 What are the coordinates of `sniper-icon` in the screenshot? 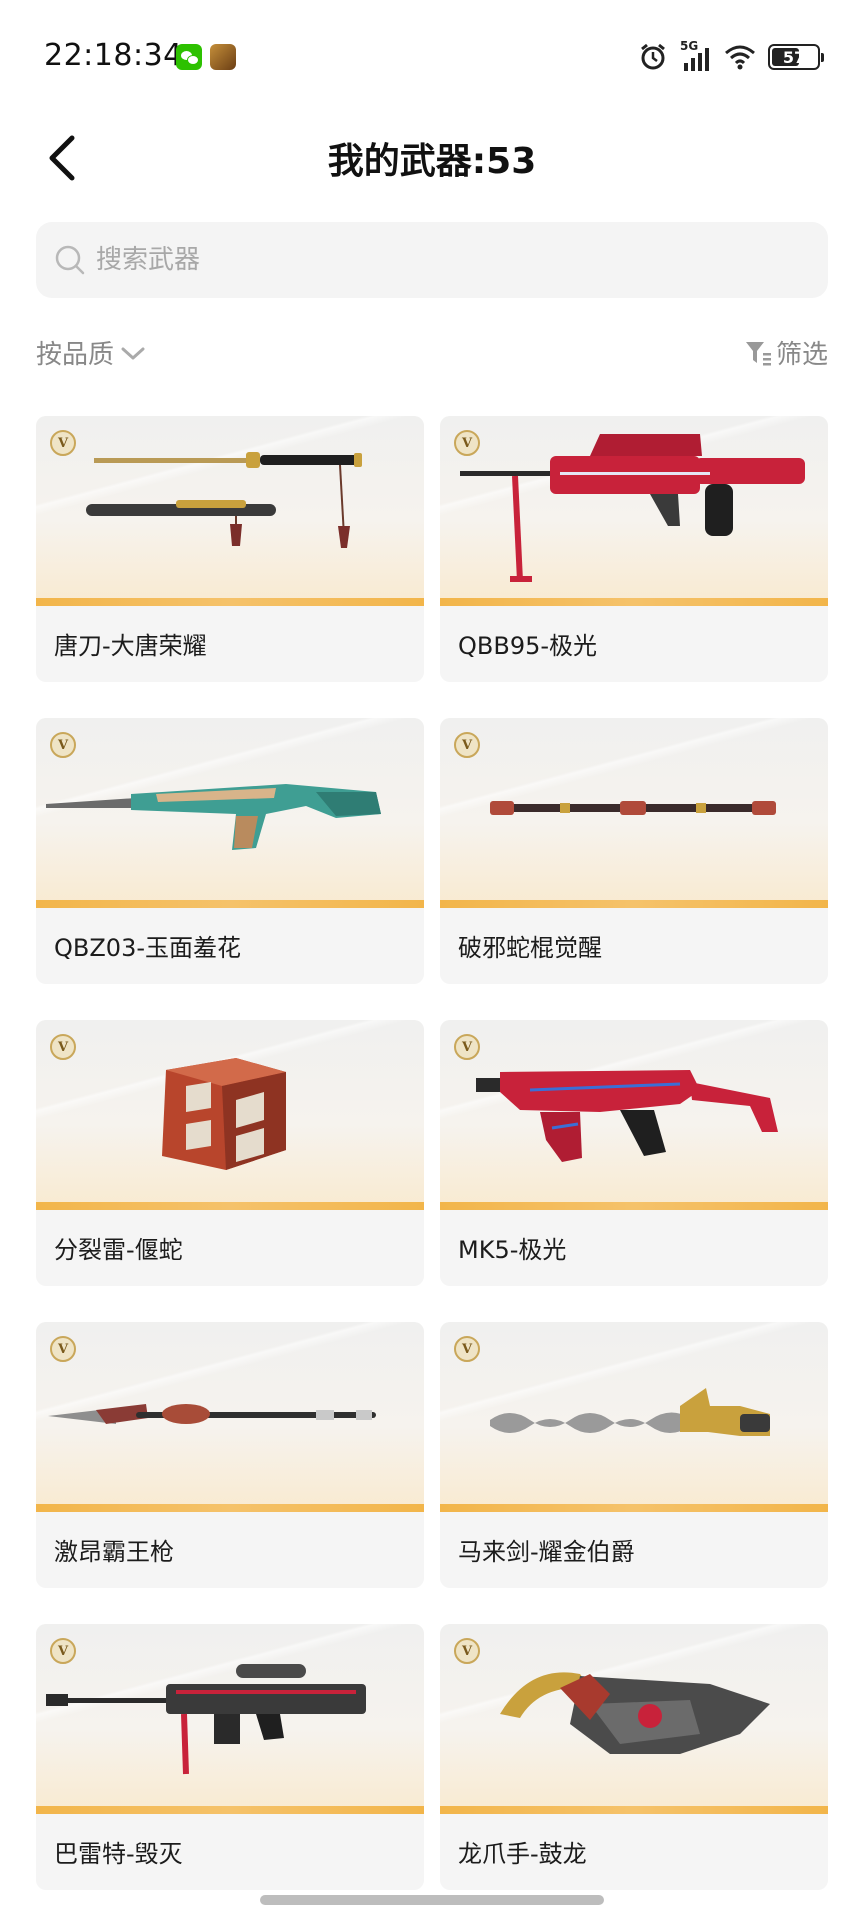 It's located at (206, 1719).